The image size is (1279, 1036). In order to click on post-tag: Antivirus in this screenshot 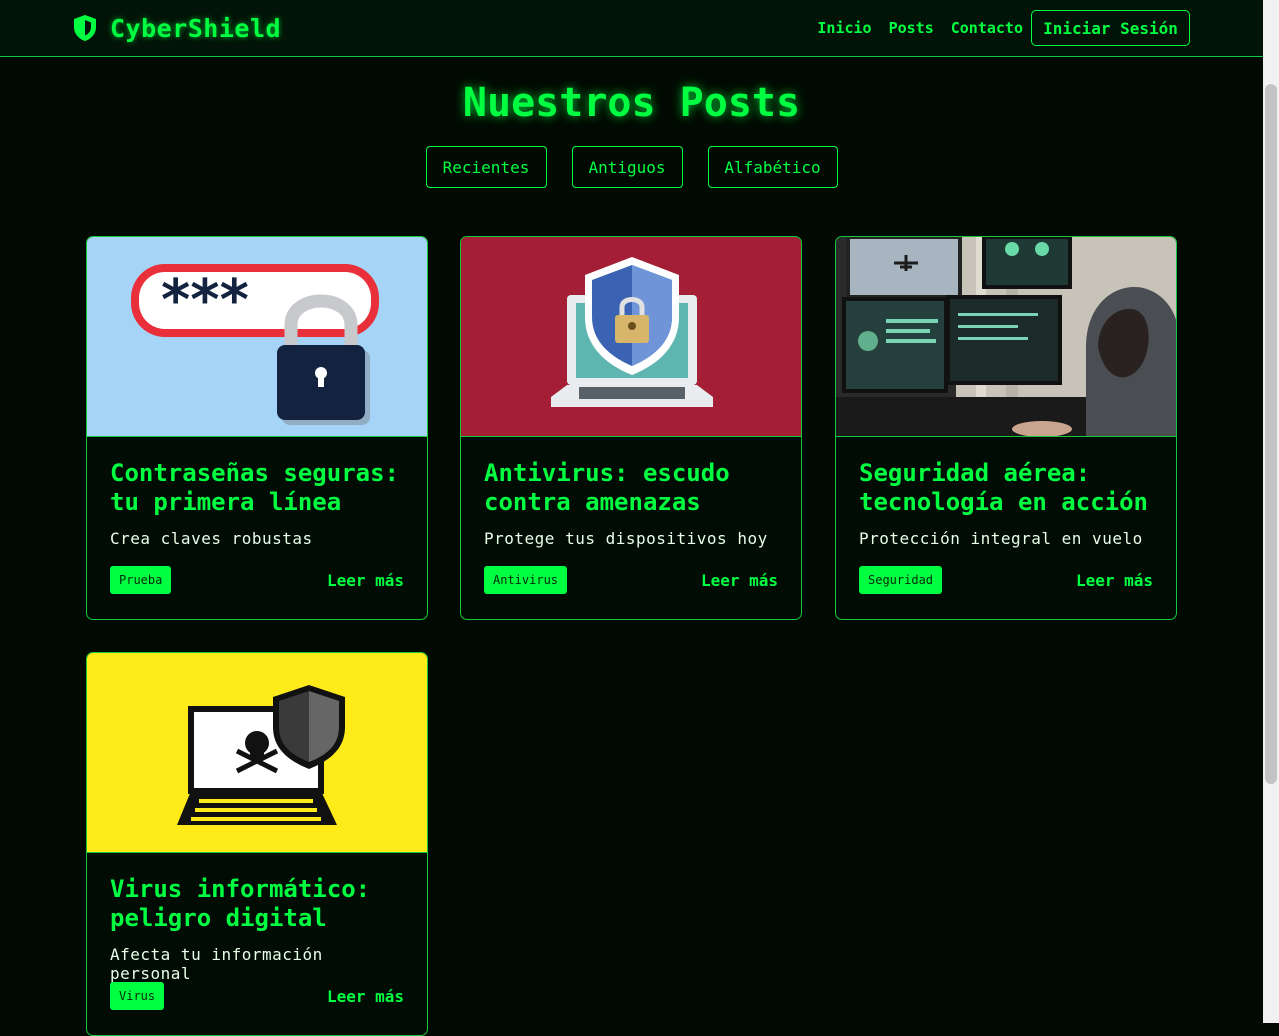, I will do `click(526, 580)`.